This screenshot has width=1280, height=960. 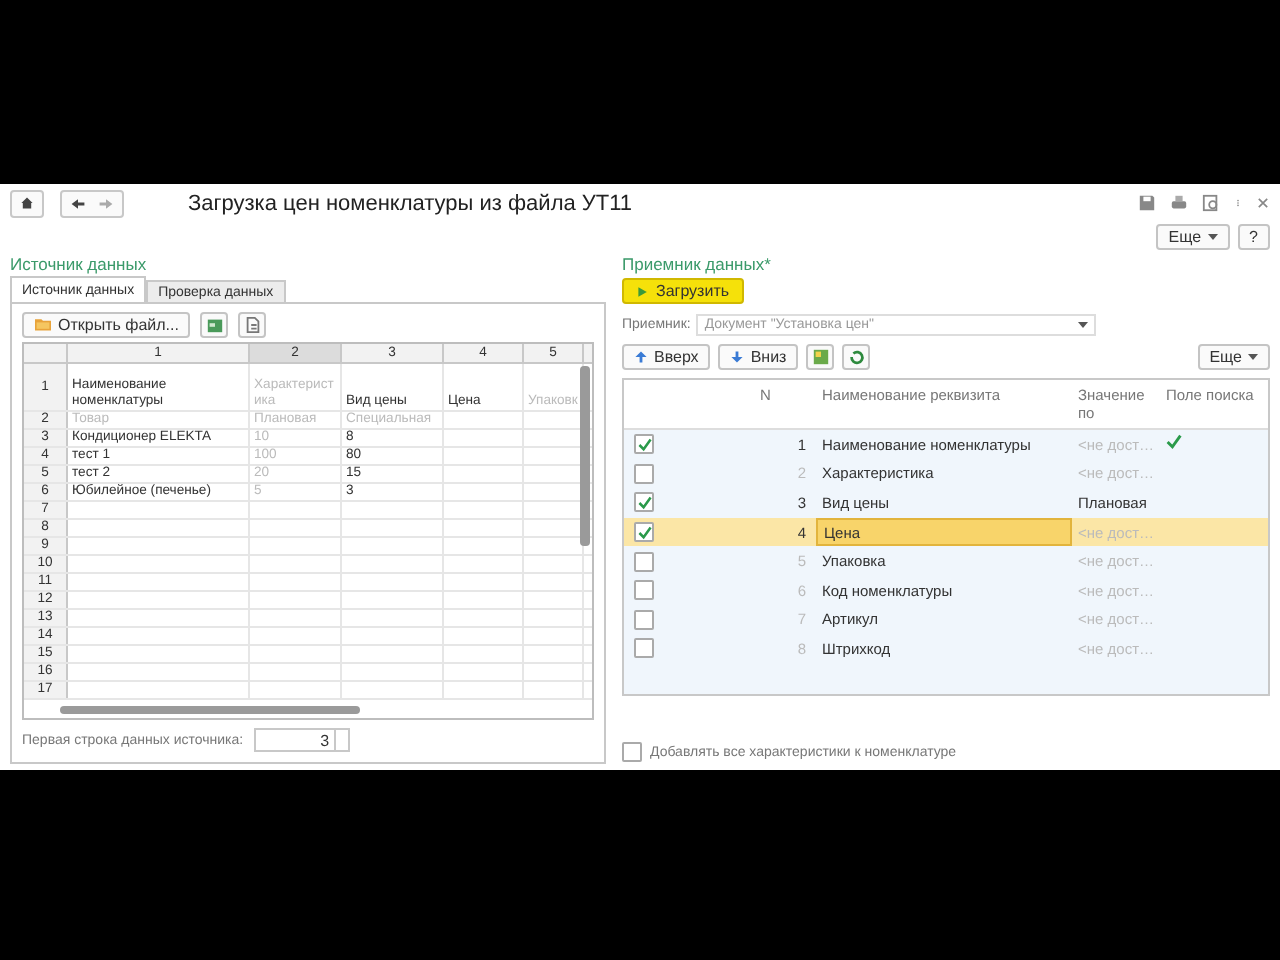 What do you see at coordinates (1179, 203) in the screenshot?
I see `print-icon` at bounding box center [1179, 203].